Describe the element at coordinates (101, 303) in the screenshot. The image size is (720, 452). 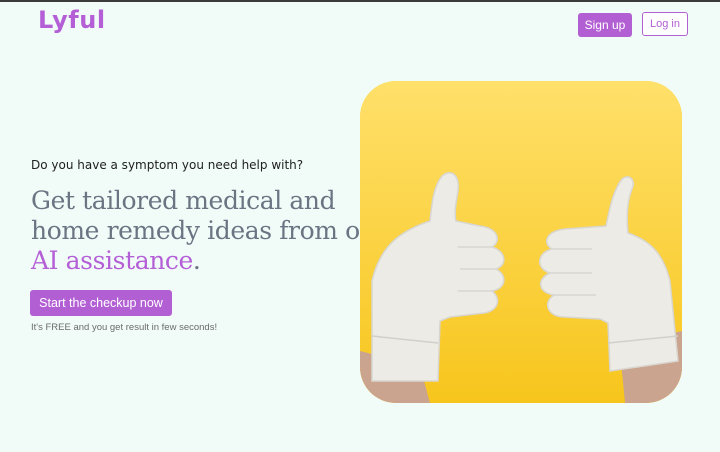
I see `start-checkup-button: Start the checkup now` at that location.